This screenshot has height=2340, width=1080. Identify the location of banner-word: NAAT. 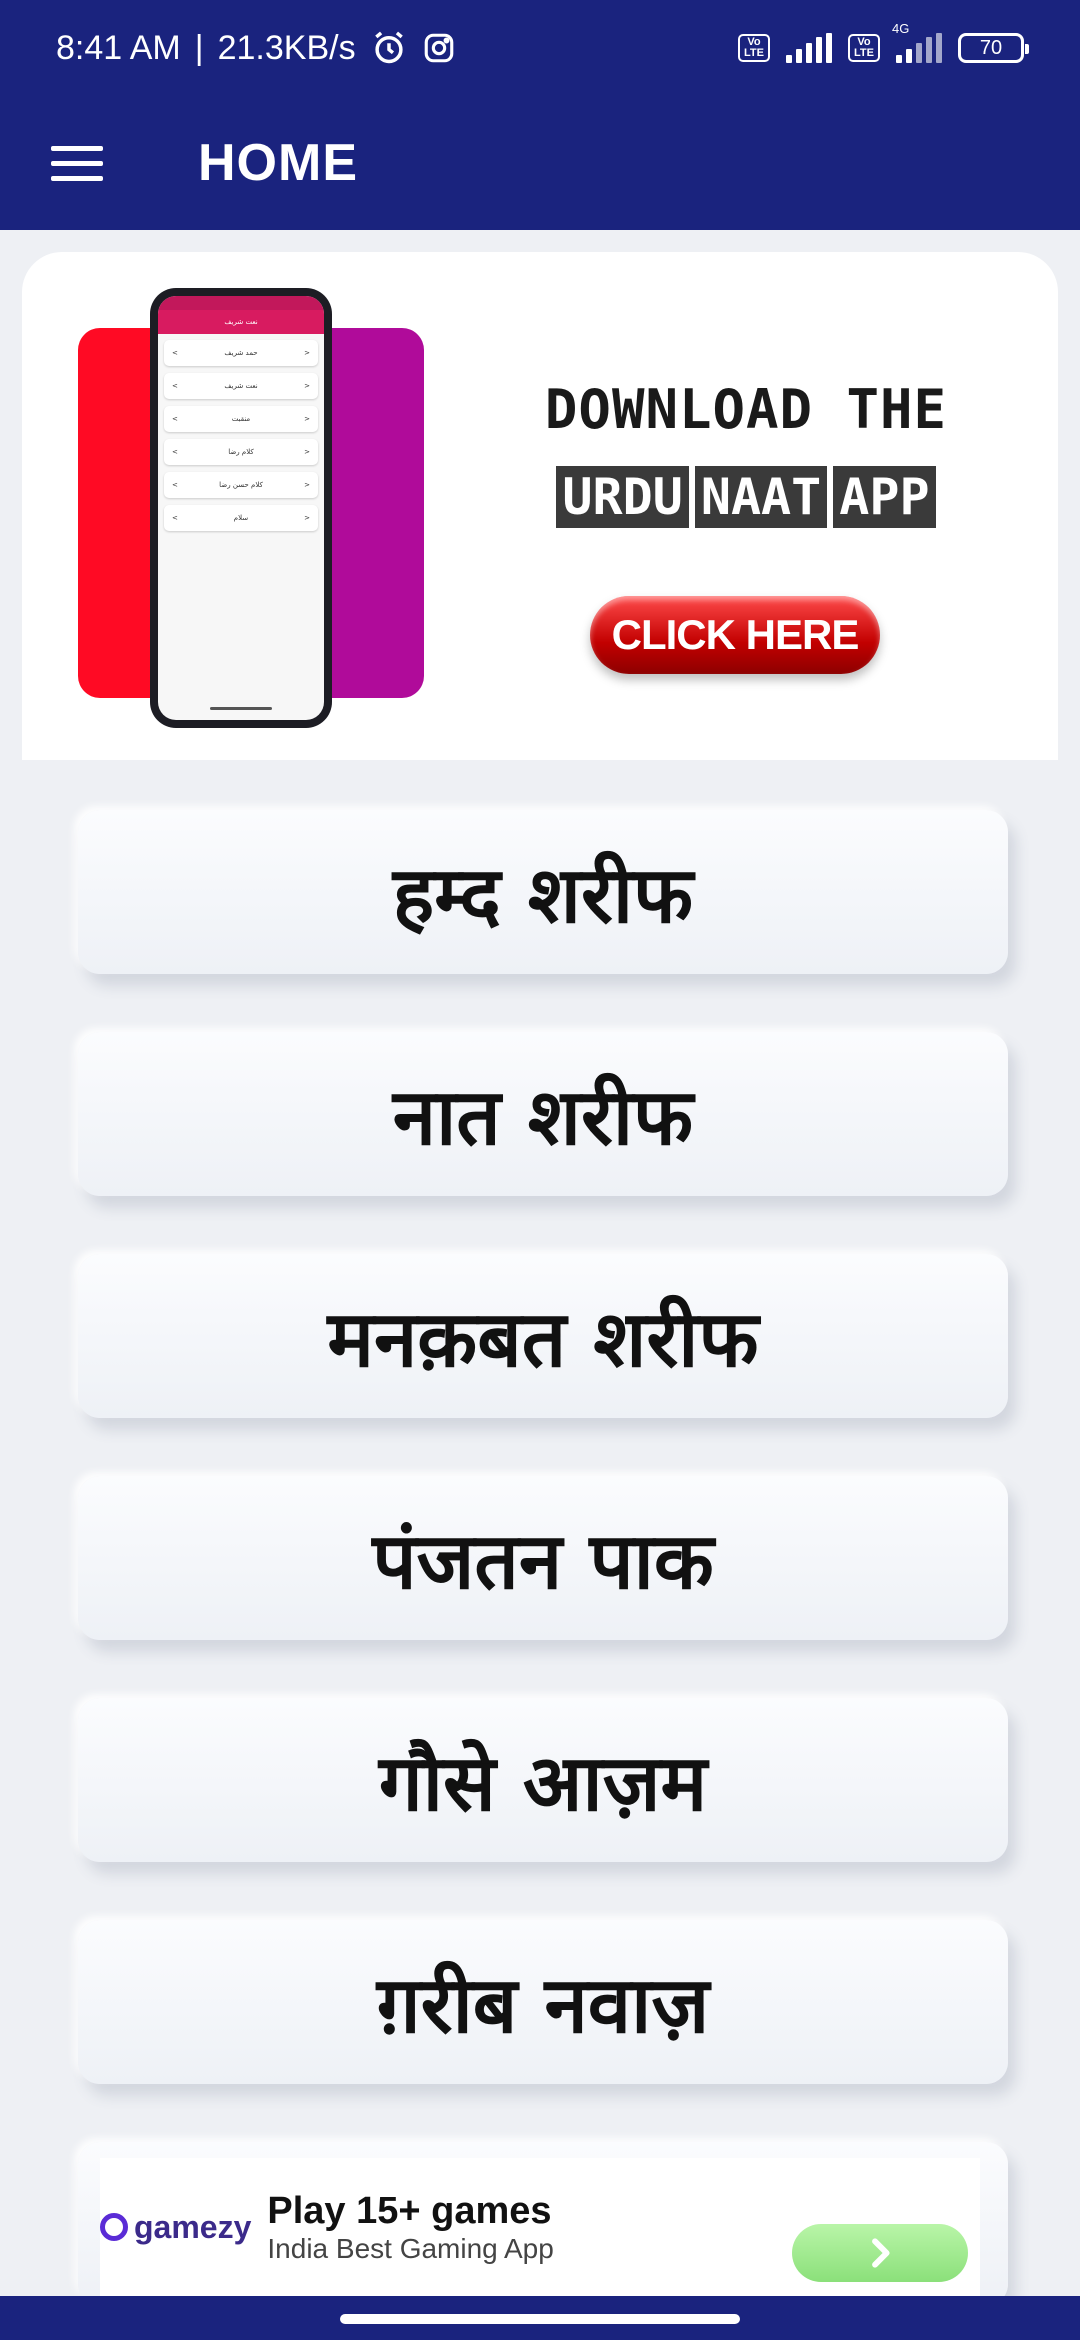
(761, 497).